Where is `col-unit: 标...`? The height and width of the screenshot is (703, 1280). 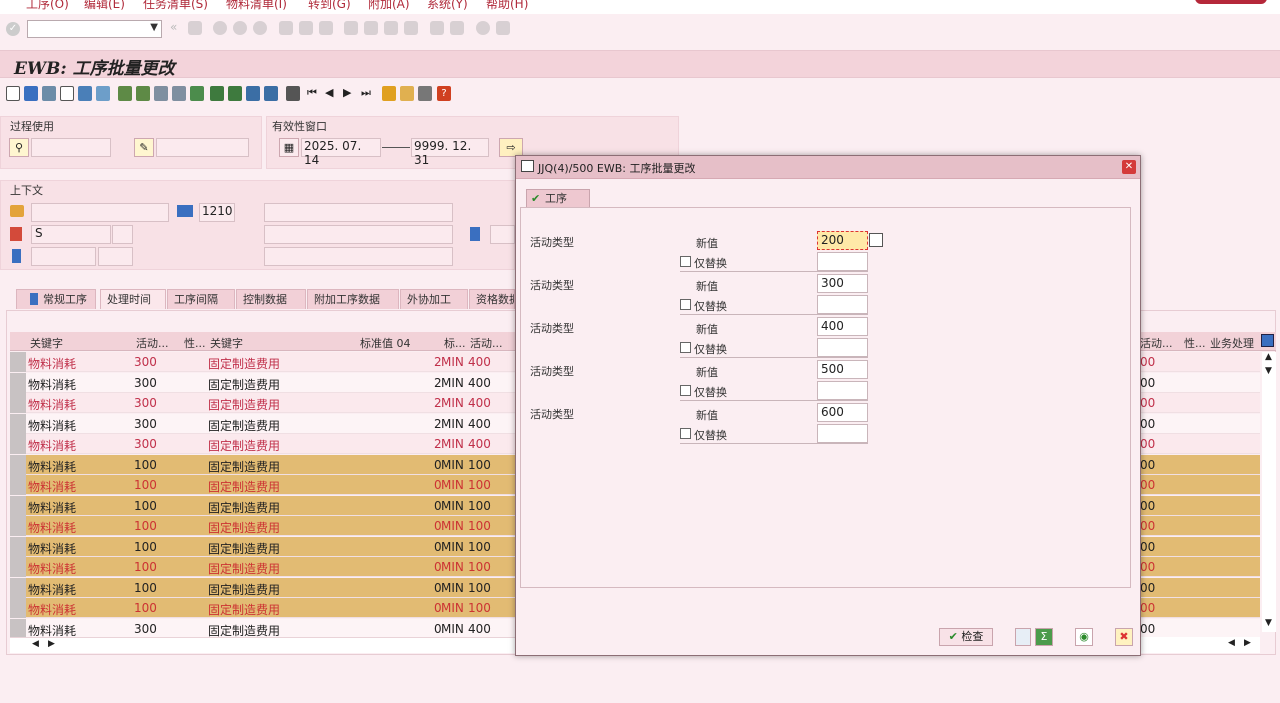 col-unit: 标... is located at coordinates (455, 343).